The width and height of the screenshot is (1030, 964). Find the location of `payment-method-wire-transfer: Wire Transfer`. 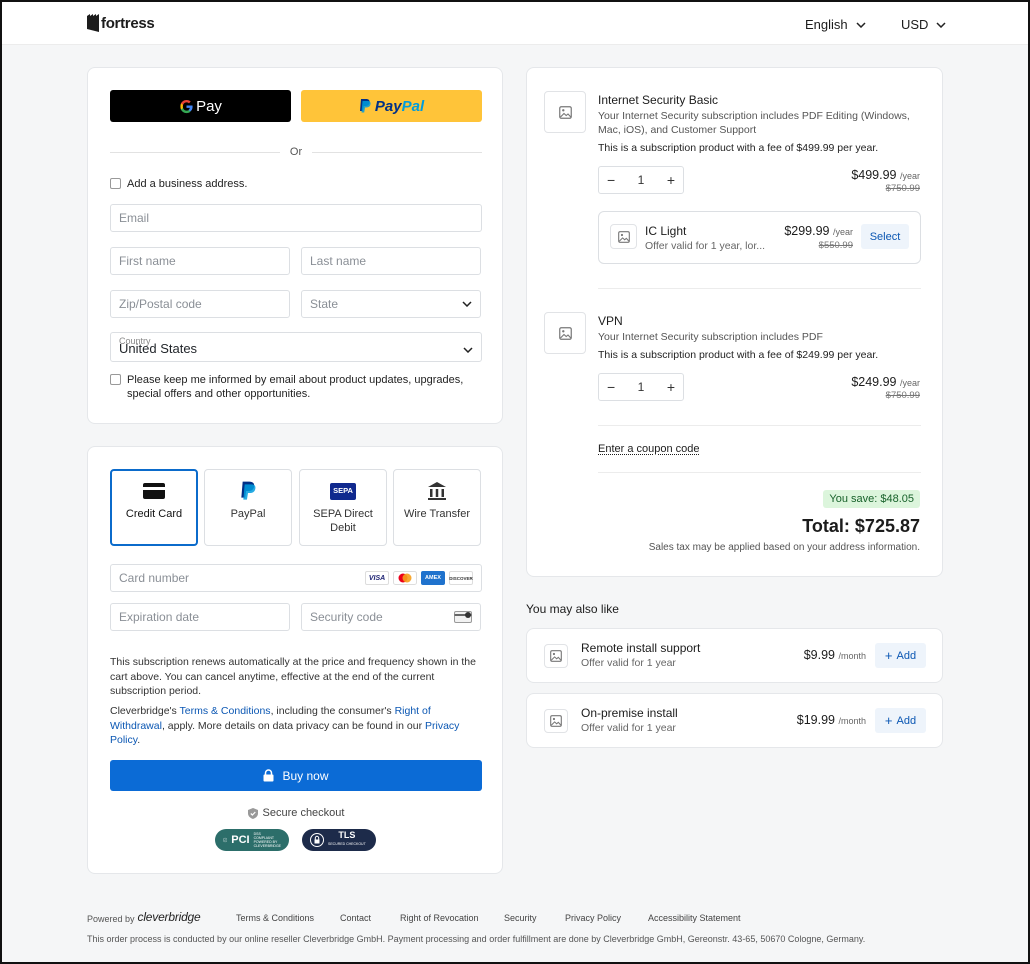

payment-method-wire-transfer: Wire Transfer is located at coordinates (437, 507).